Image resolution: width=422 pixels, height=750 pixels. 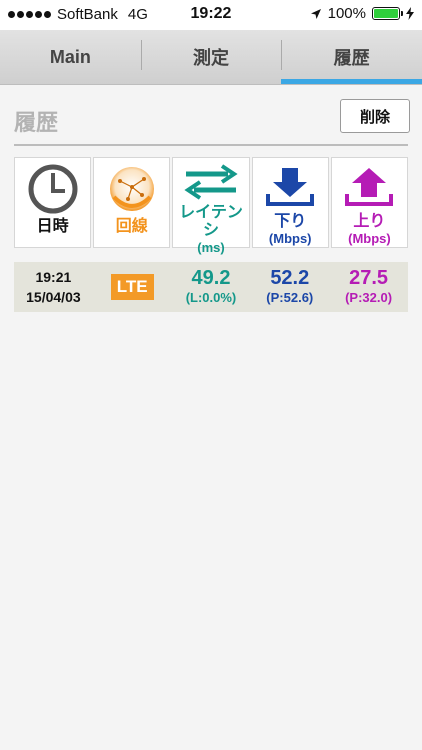 I want to click on upload-peak: (P:32.0), so click(x=369, y=297).